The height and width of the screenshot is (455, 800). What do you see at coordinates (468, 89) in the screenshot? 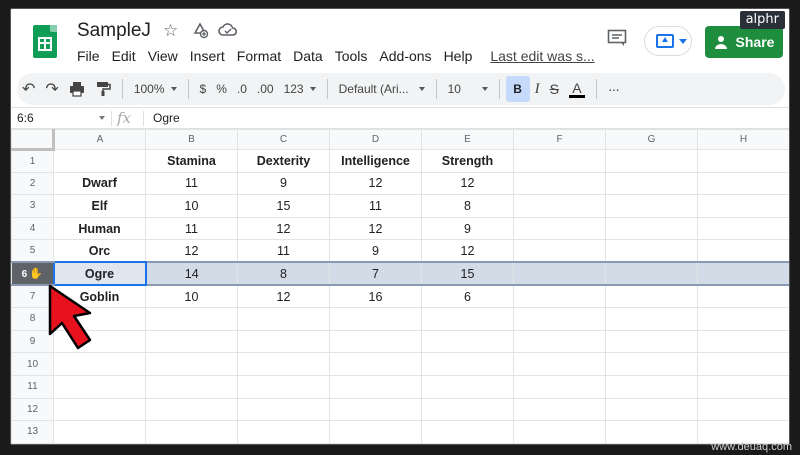
I see `font-size-select: 10` at bounding box center [468, 89].